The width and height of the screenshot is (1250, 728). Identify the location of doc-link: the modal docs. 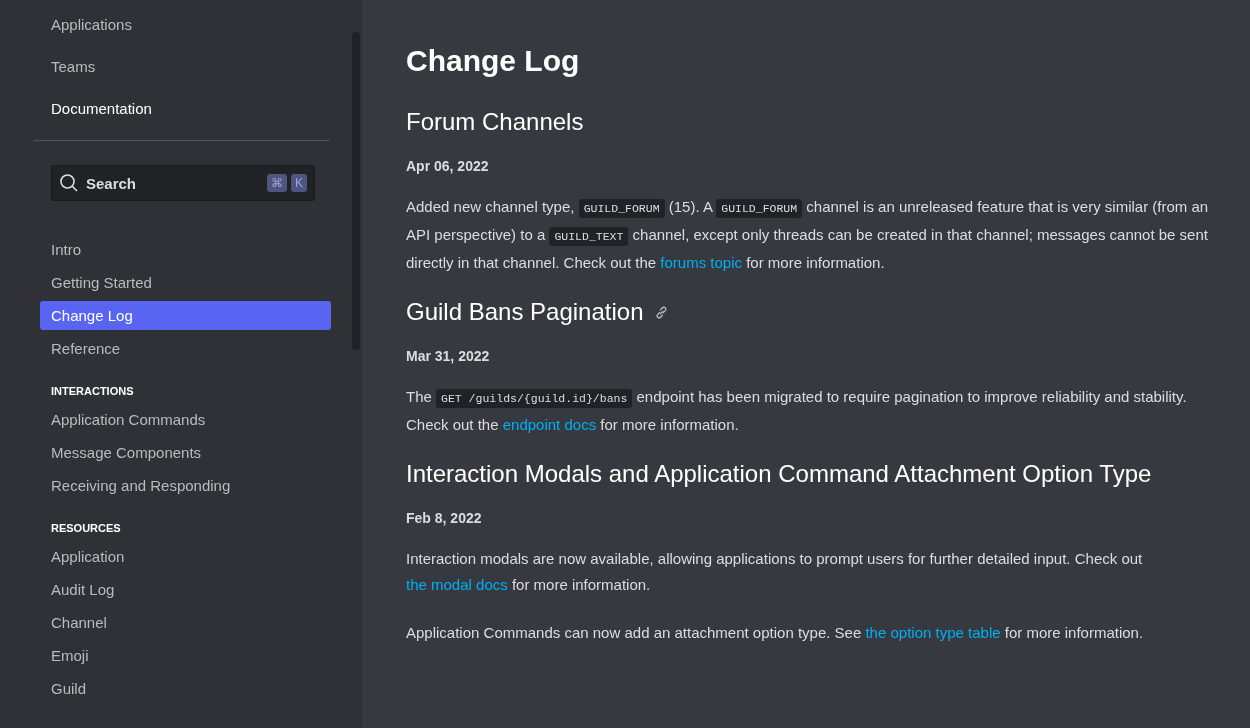
(457, 584).